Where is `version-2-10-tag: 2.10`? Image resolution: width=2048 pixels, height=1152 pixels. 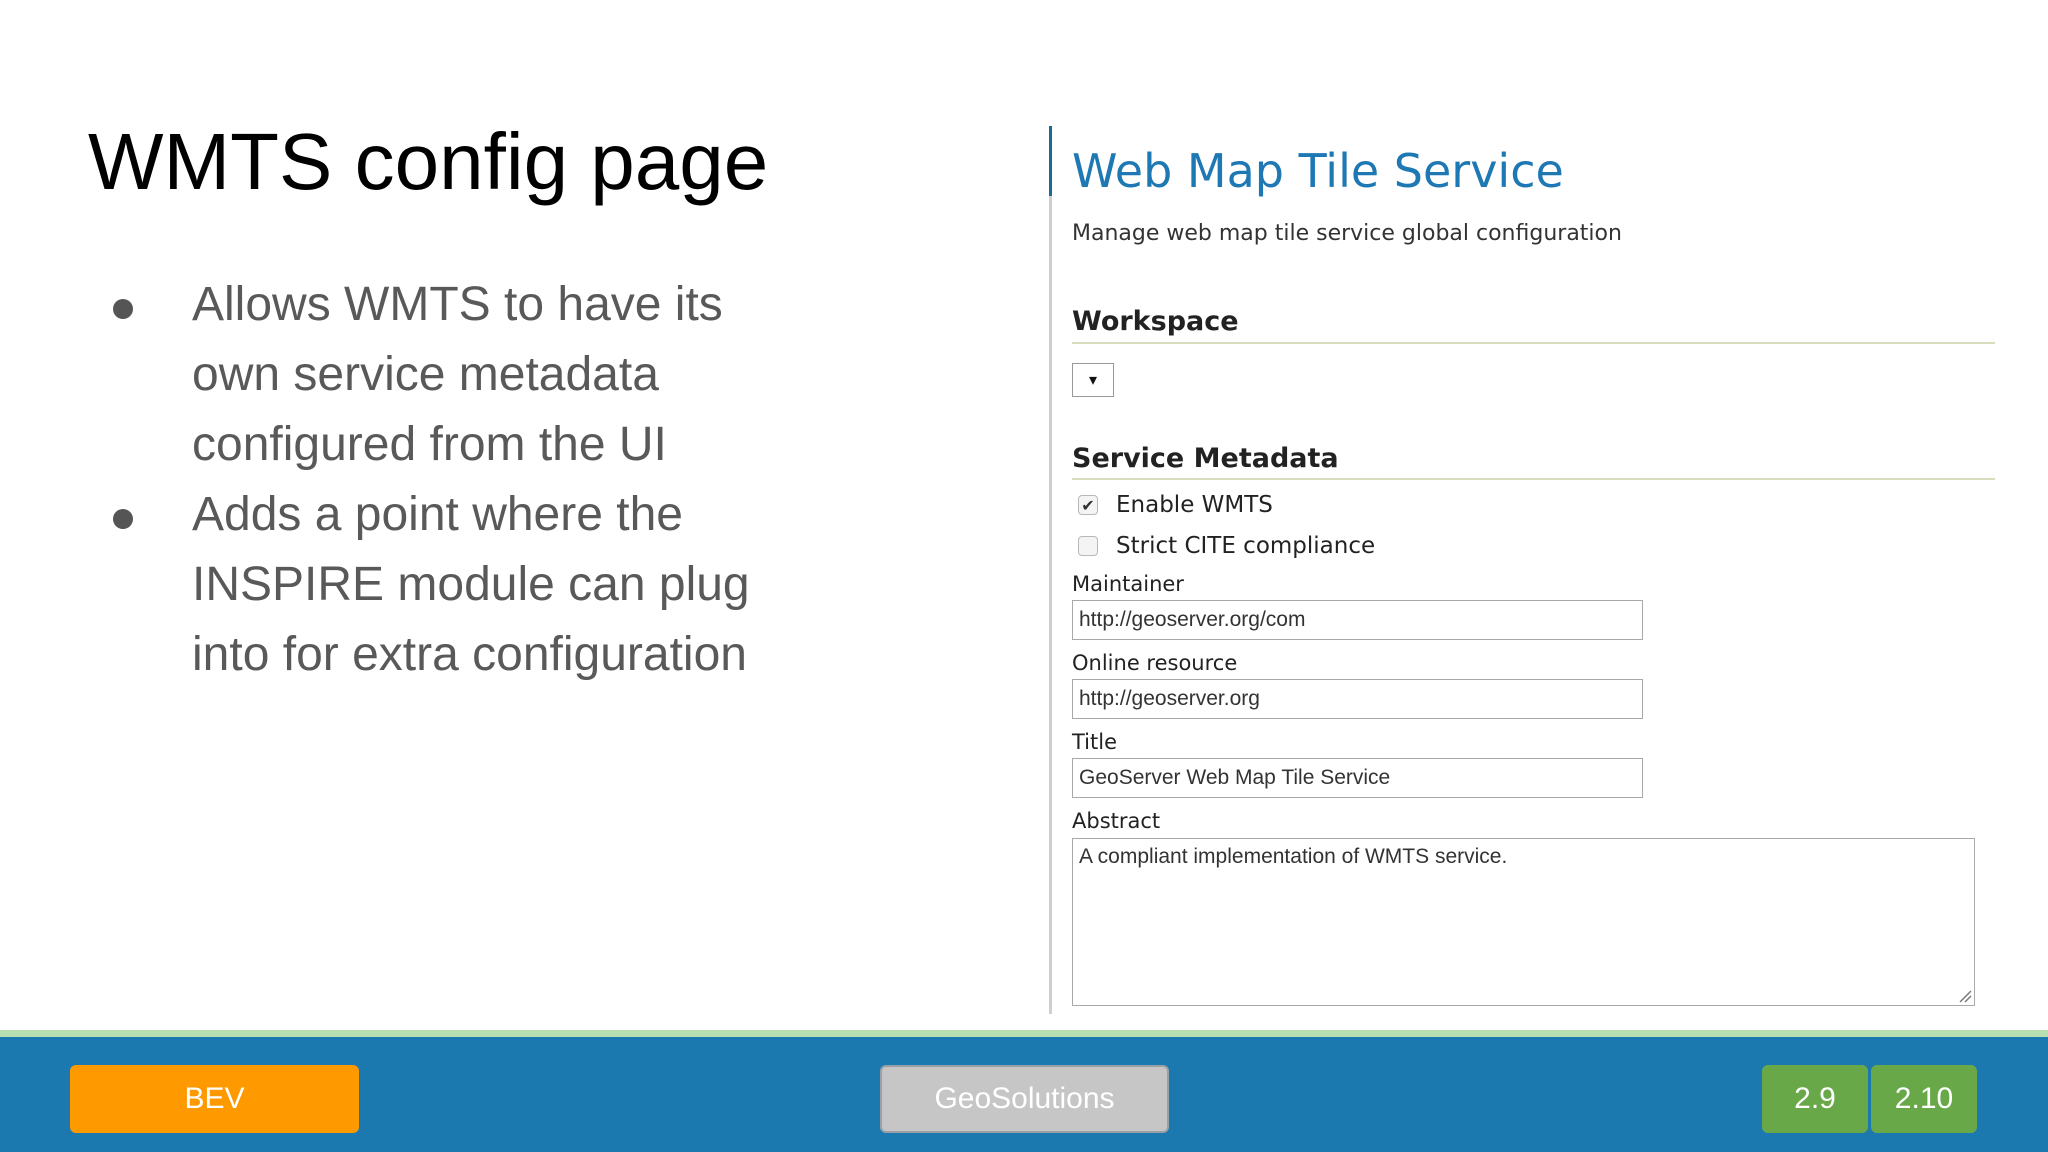 version-2-10-tag: 2.10 is located at coordinates (1924, 1099).